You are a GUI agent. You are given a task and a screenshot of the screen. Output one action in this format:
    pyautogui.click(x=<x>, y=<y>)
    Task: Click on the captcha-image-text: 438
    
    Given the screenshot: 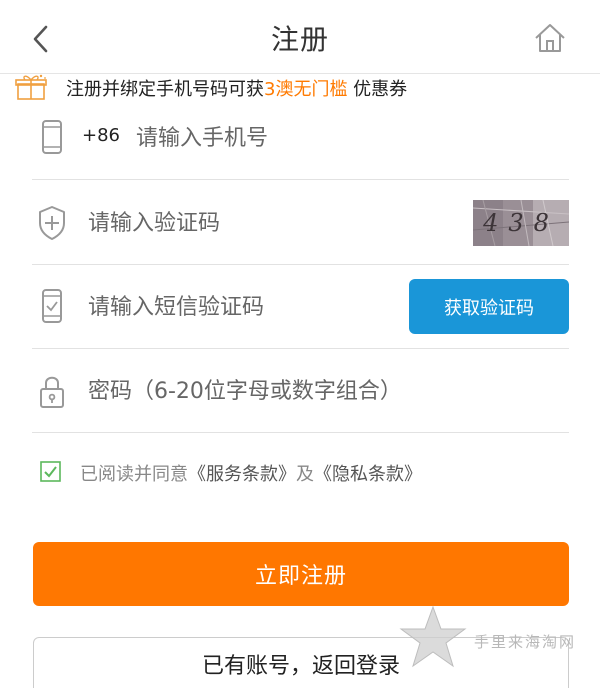 What is the action you would take?
    pyautogui.click(x=521, y=223)
    